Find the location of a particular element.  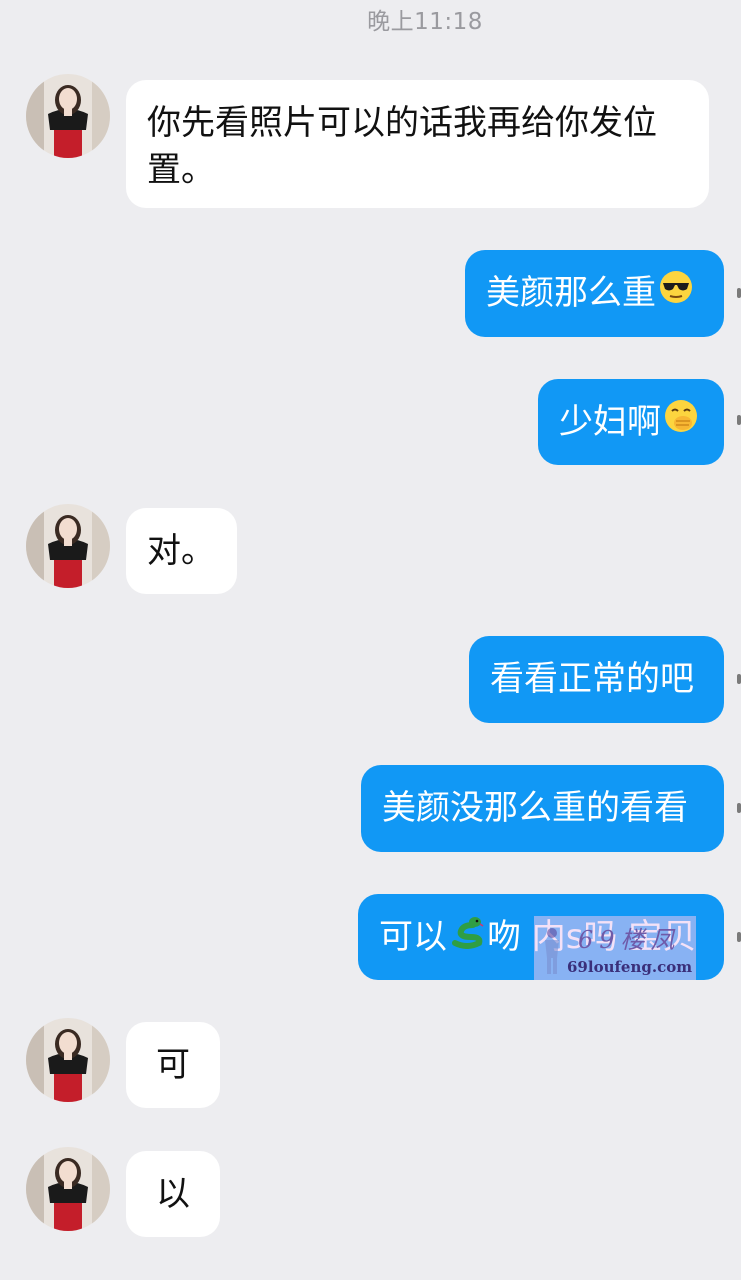

message-bubble-incoming: 对。 is located at coordinates (181, 551).